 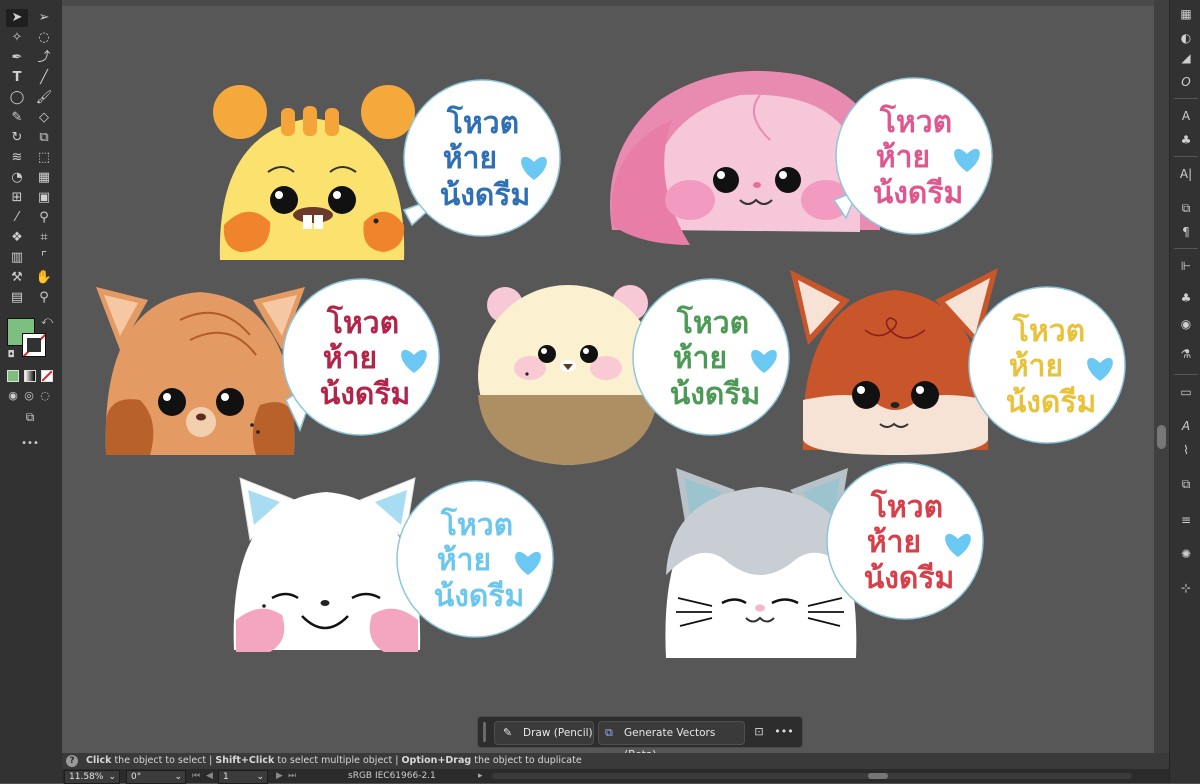 I want to click on first-artboard-icon: ⏮, so click(x=196, y=776).